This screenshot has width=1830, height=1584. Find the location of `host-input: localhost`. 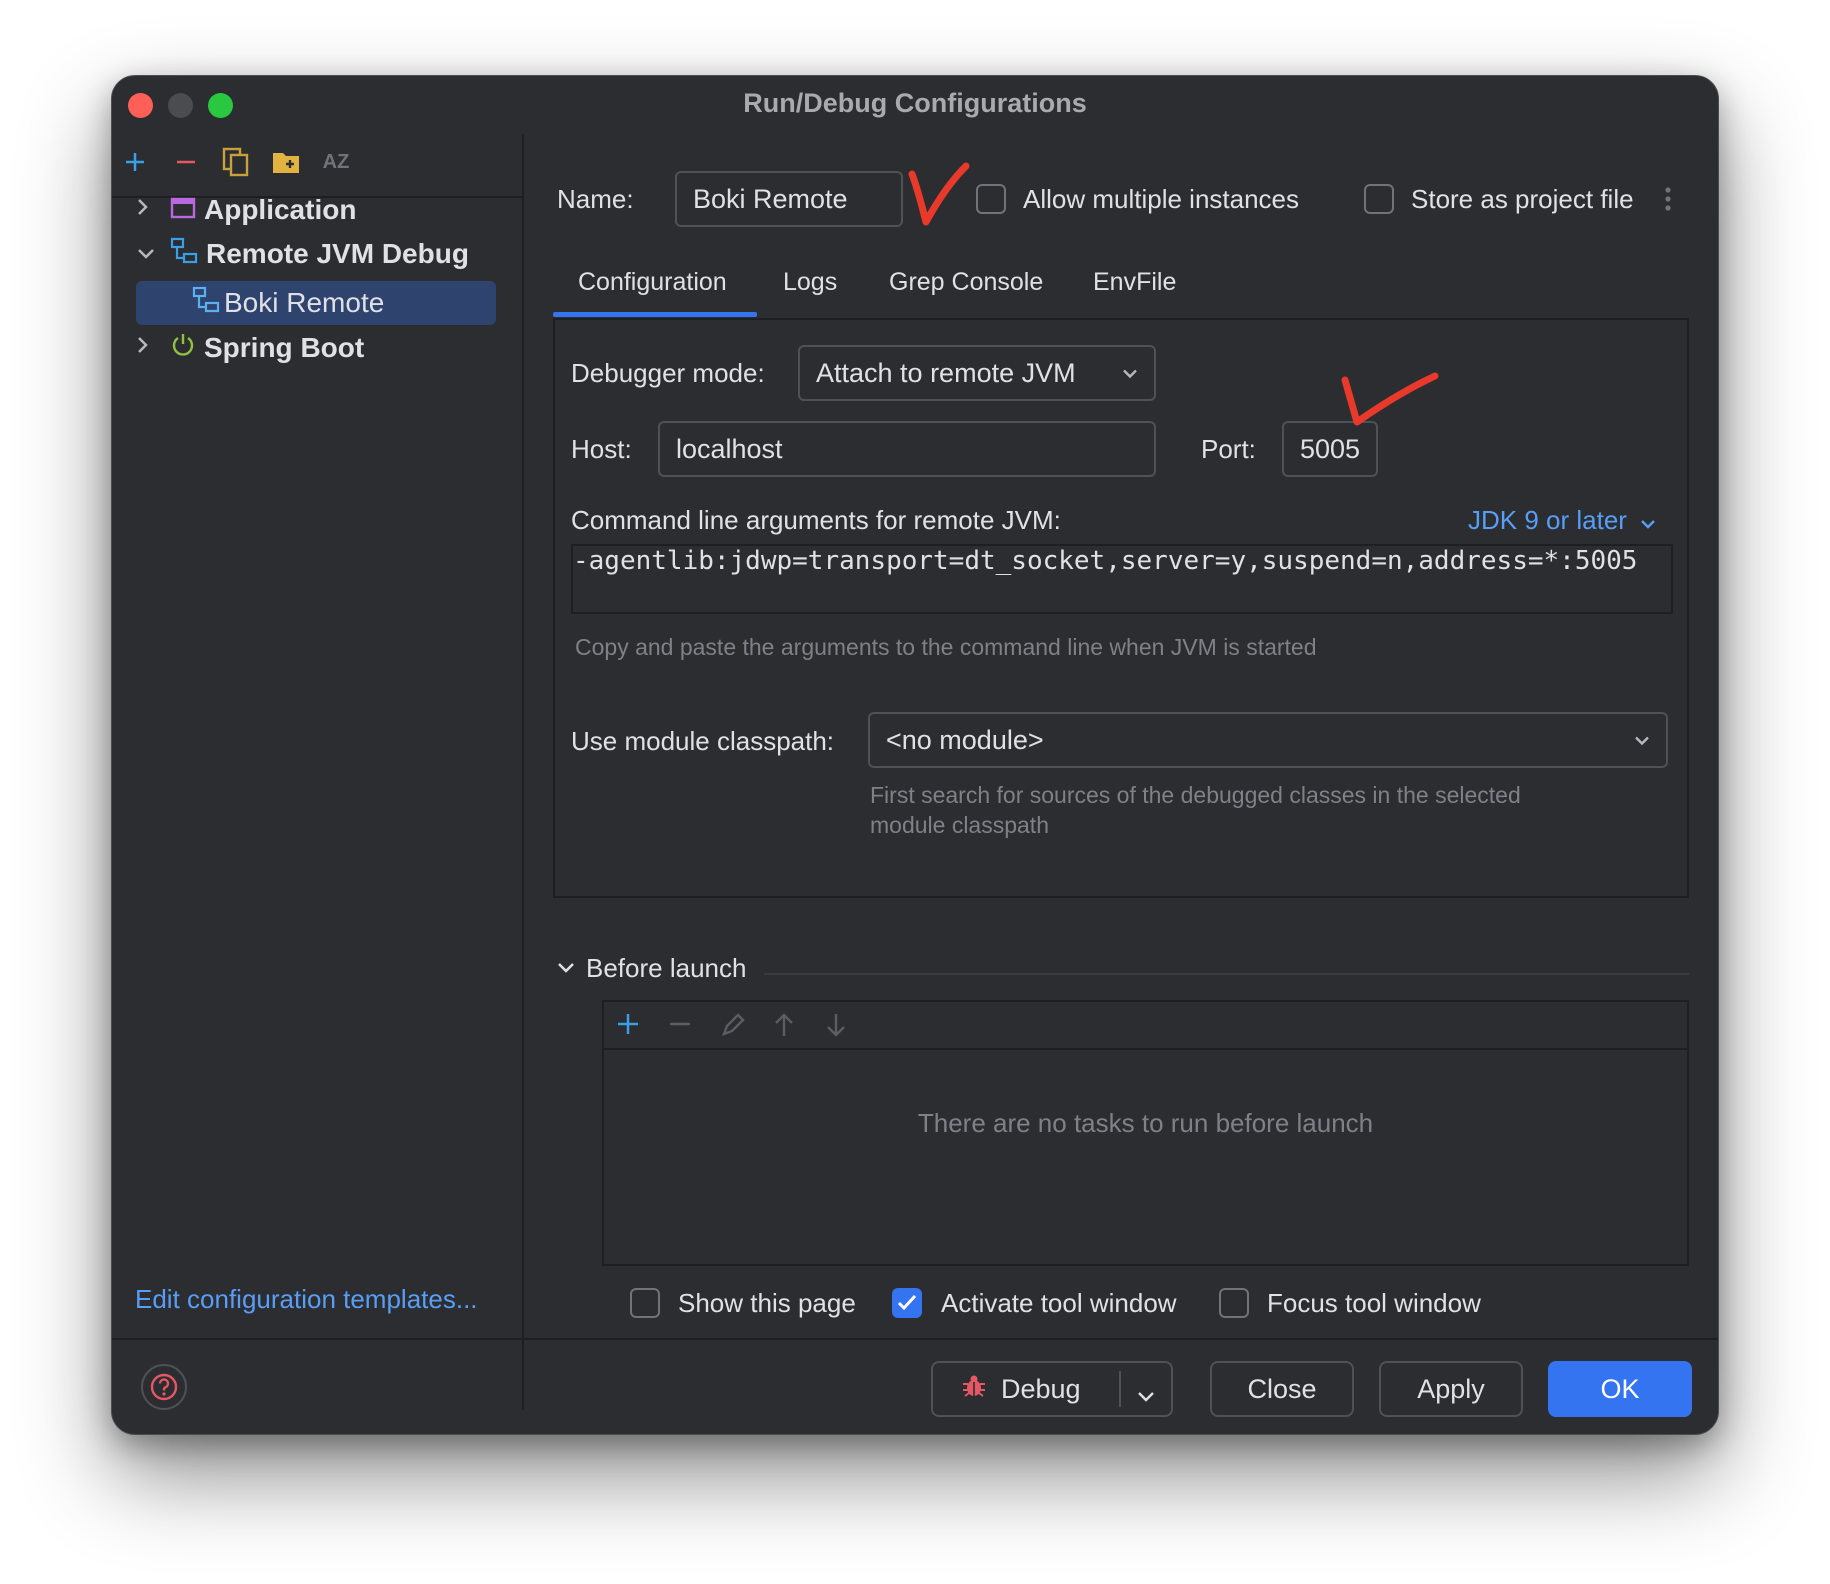

host-input: localhost is located at coordinates (907, 449).